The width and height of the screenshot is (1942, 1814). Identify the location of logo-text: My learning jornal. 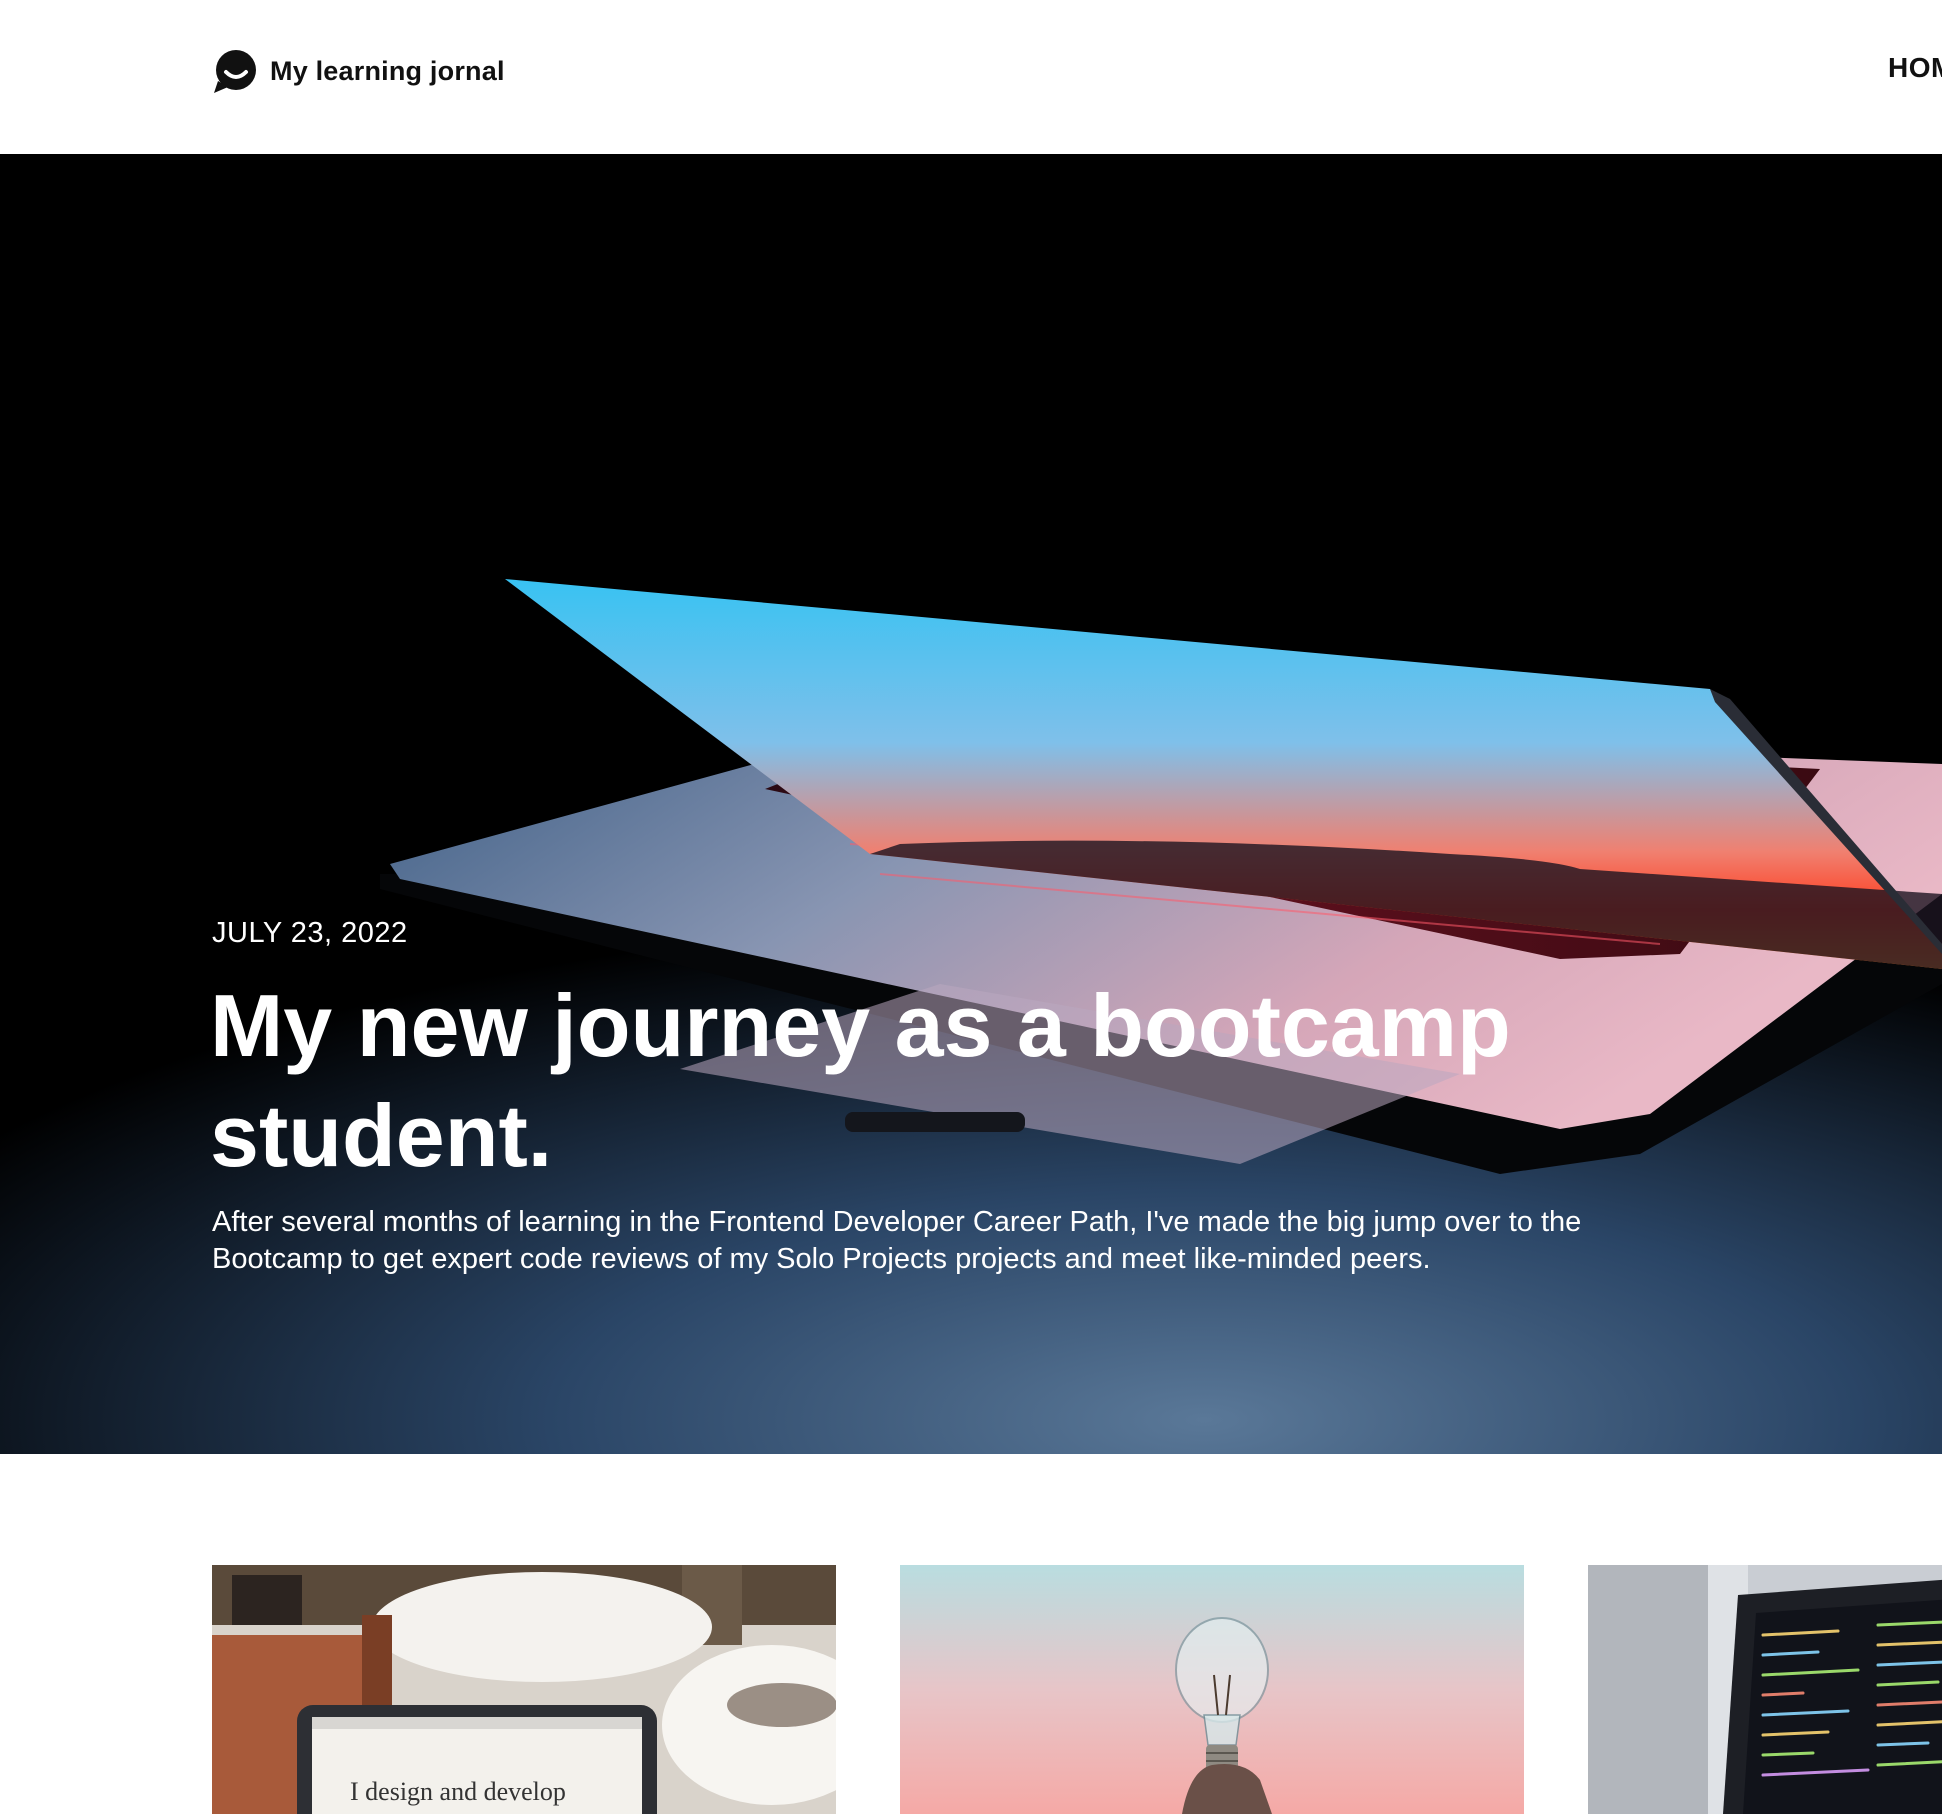
(387, 70).